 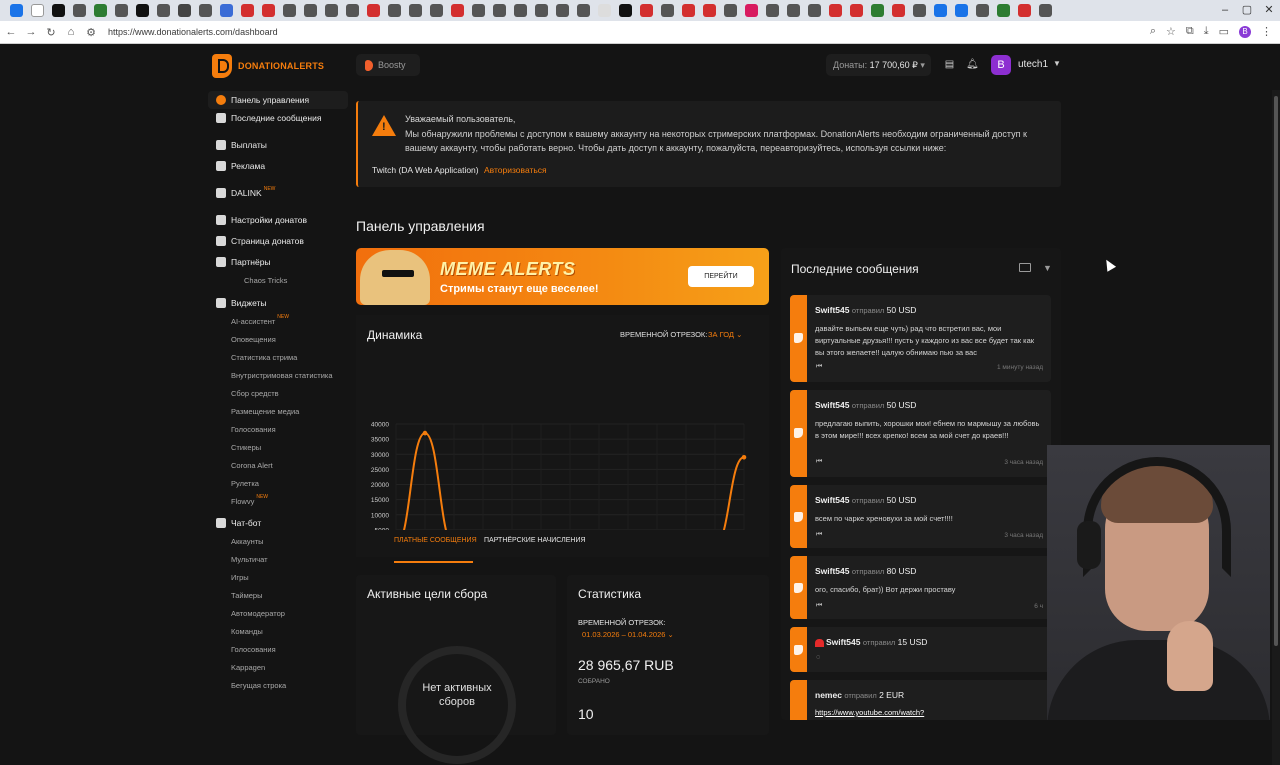 What do you see at coordinates (878, 65) in the screenshot?
I see `donates-dropdown: Донаты: 17 700,60 ₽ ▾` at bounding box center [878, 65].